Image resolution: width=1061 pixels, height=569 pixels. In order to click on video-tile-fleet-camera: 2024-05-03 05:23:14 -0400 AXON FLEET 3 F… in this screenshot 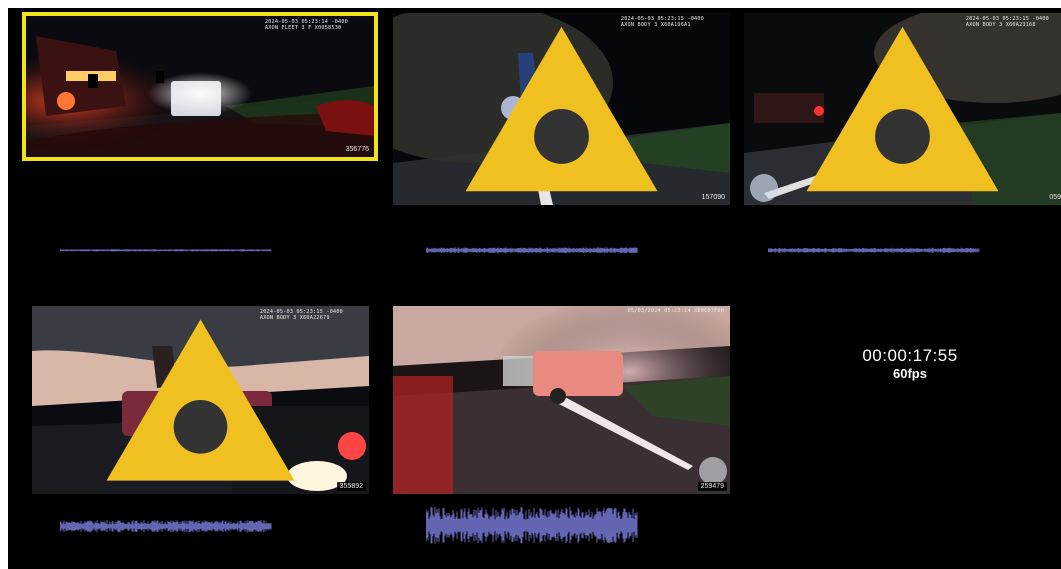, I will do `click(200, 86)`.